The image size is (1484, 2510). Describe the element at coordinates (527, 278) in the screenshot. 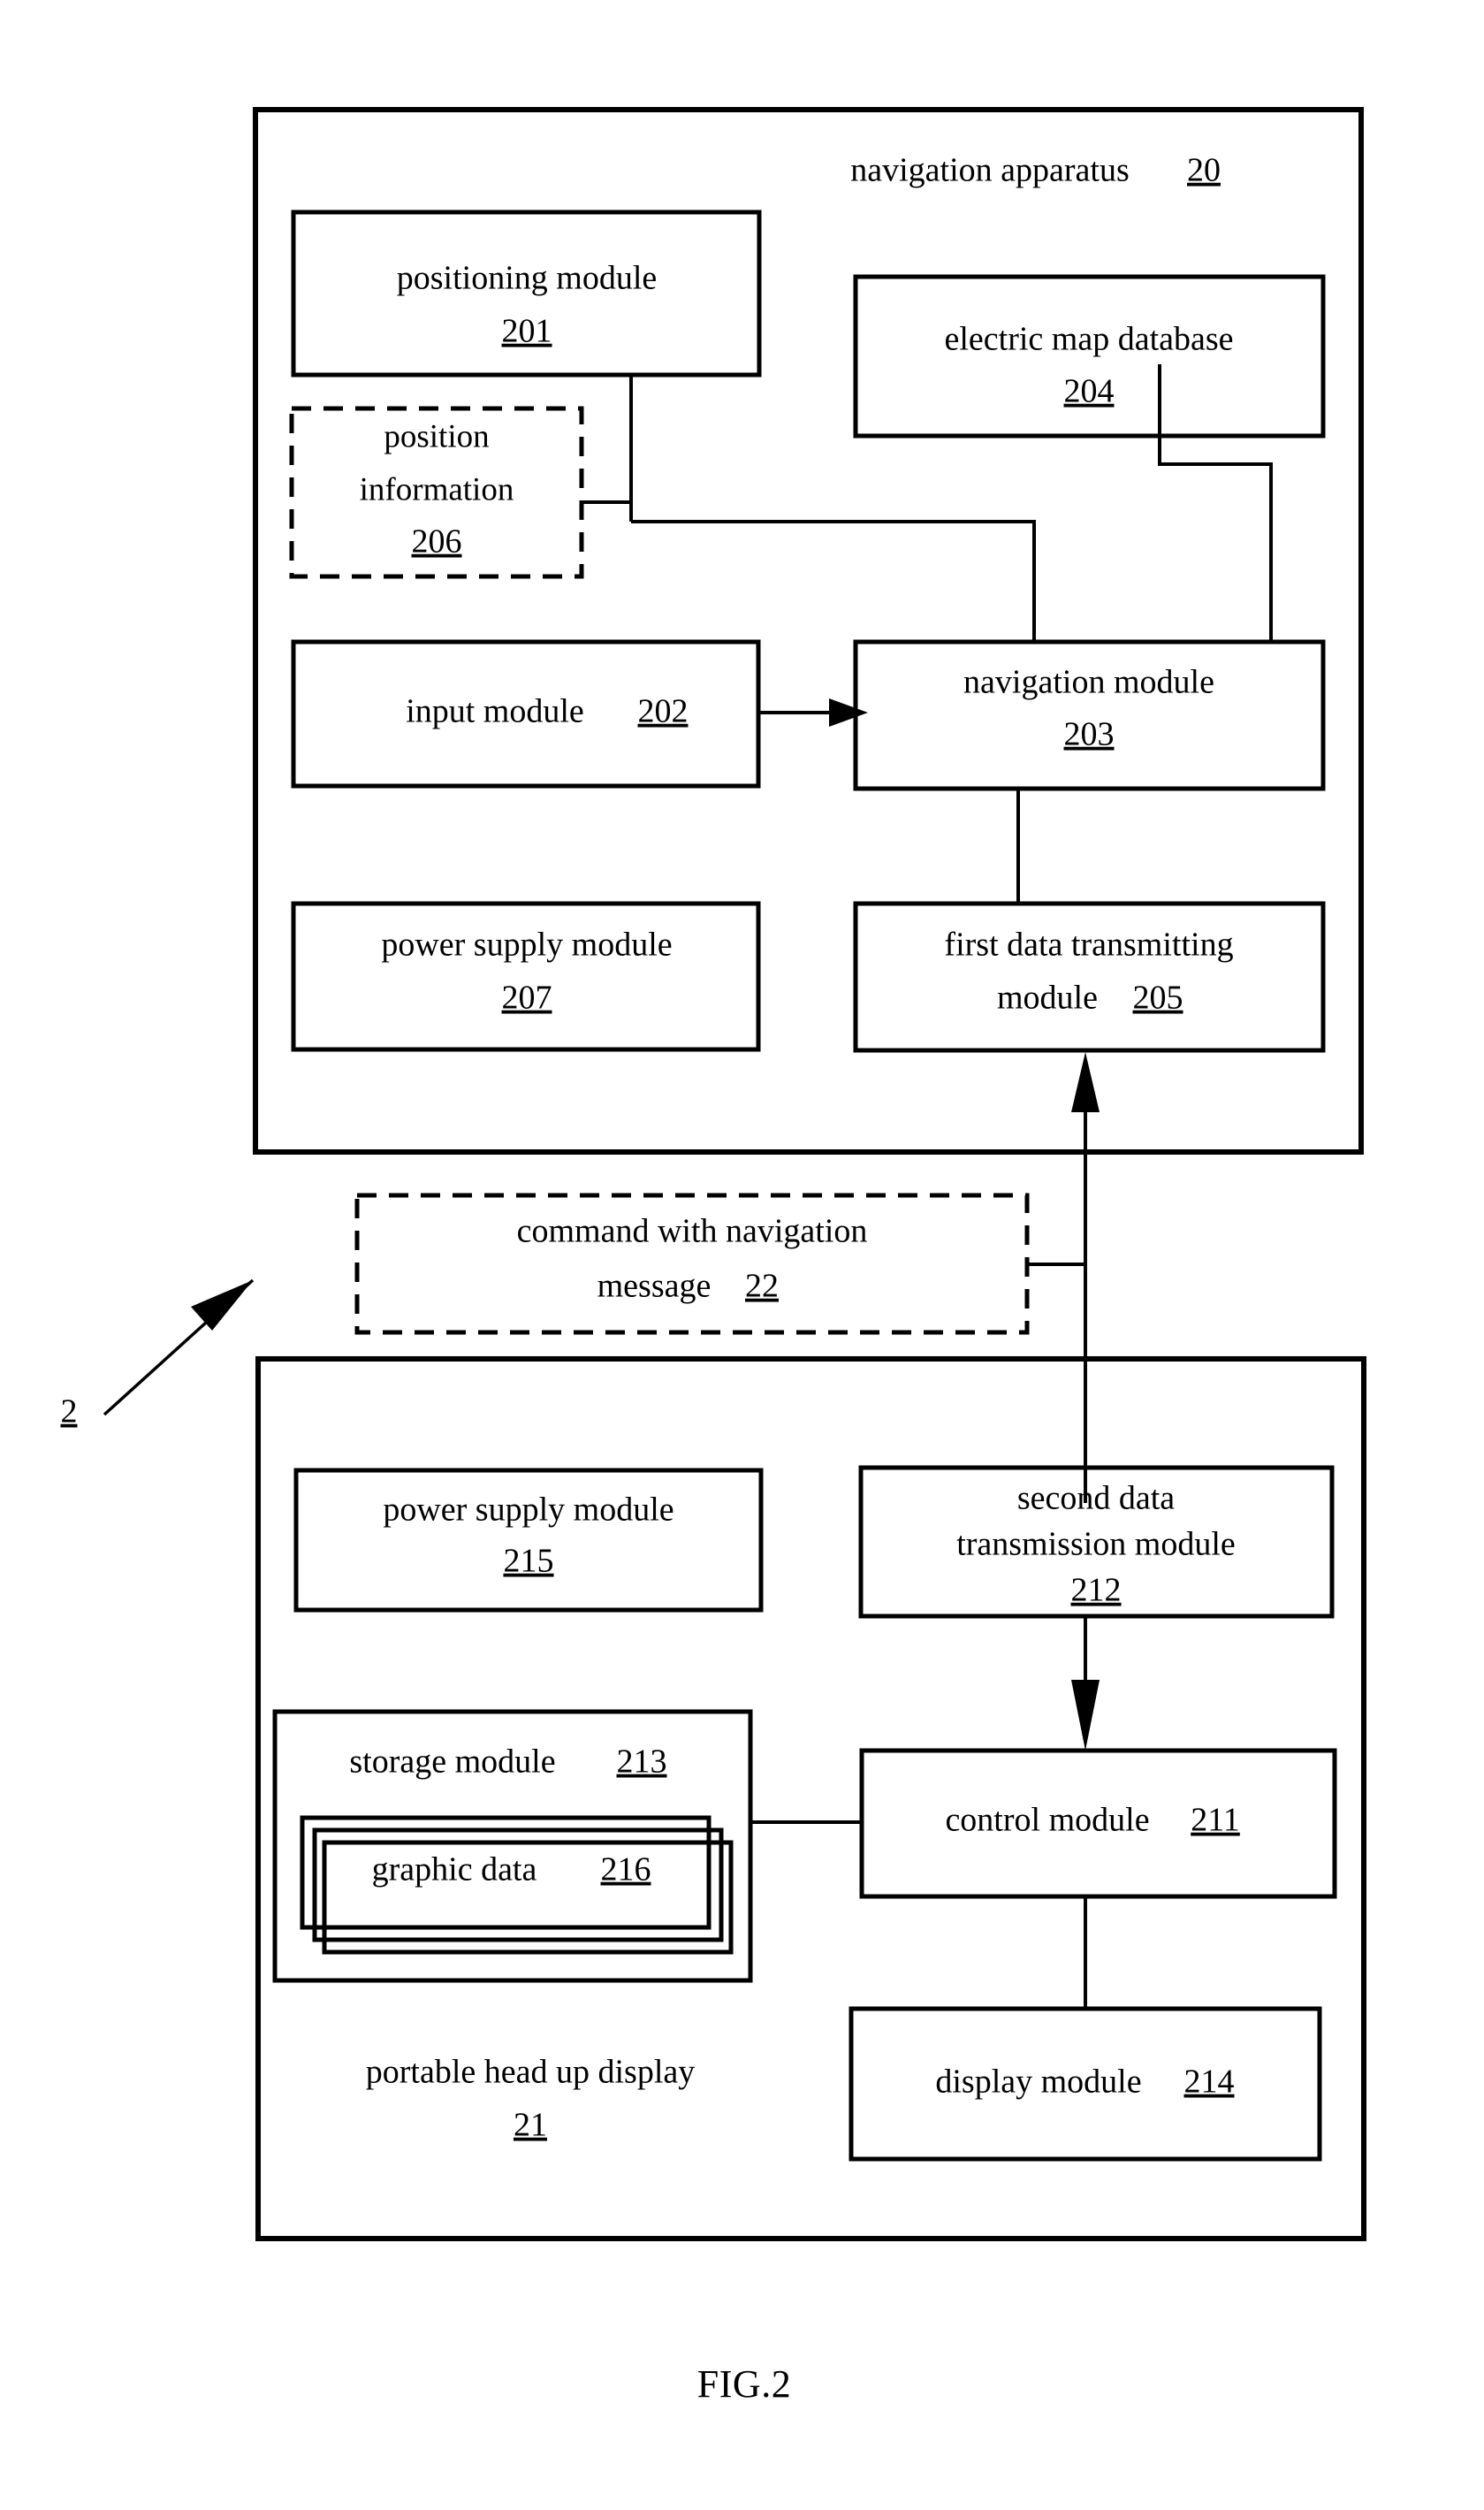

I see `positioning-module-label: positioning module` at that location.